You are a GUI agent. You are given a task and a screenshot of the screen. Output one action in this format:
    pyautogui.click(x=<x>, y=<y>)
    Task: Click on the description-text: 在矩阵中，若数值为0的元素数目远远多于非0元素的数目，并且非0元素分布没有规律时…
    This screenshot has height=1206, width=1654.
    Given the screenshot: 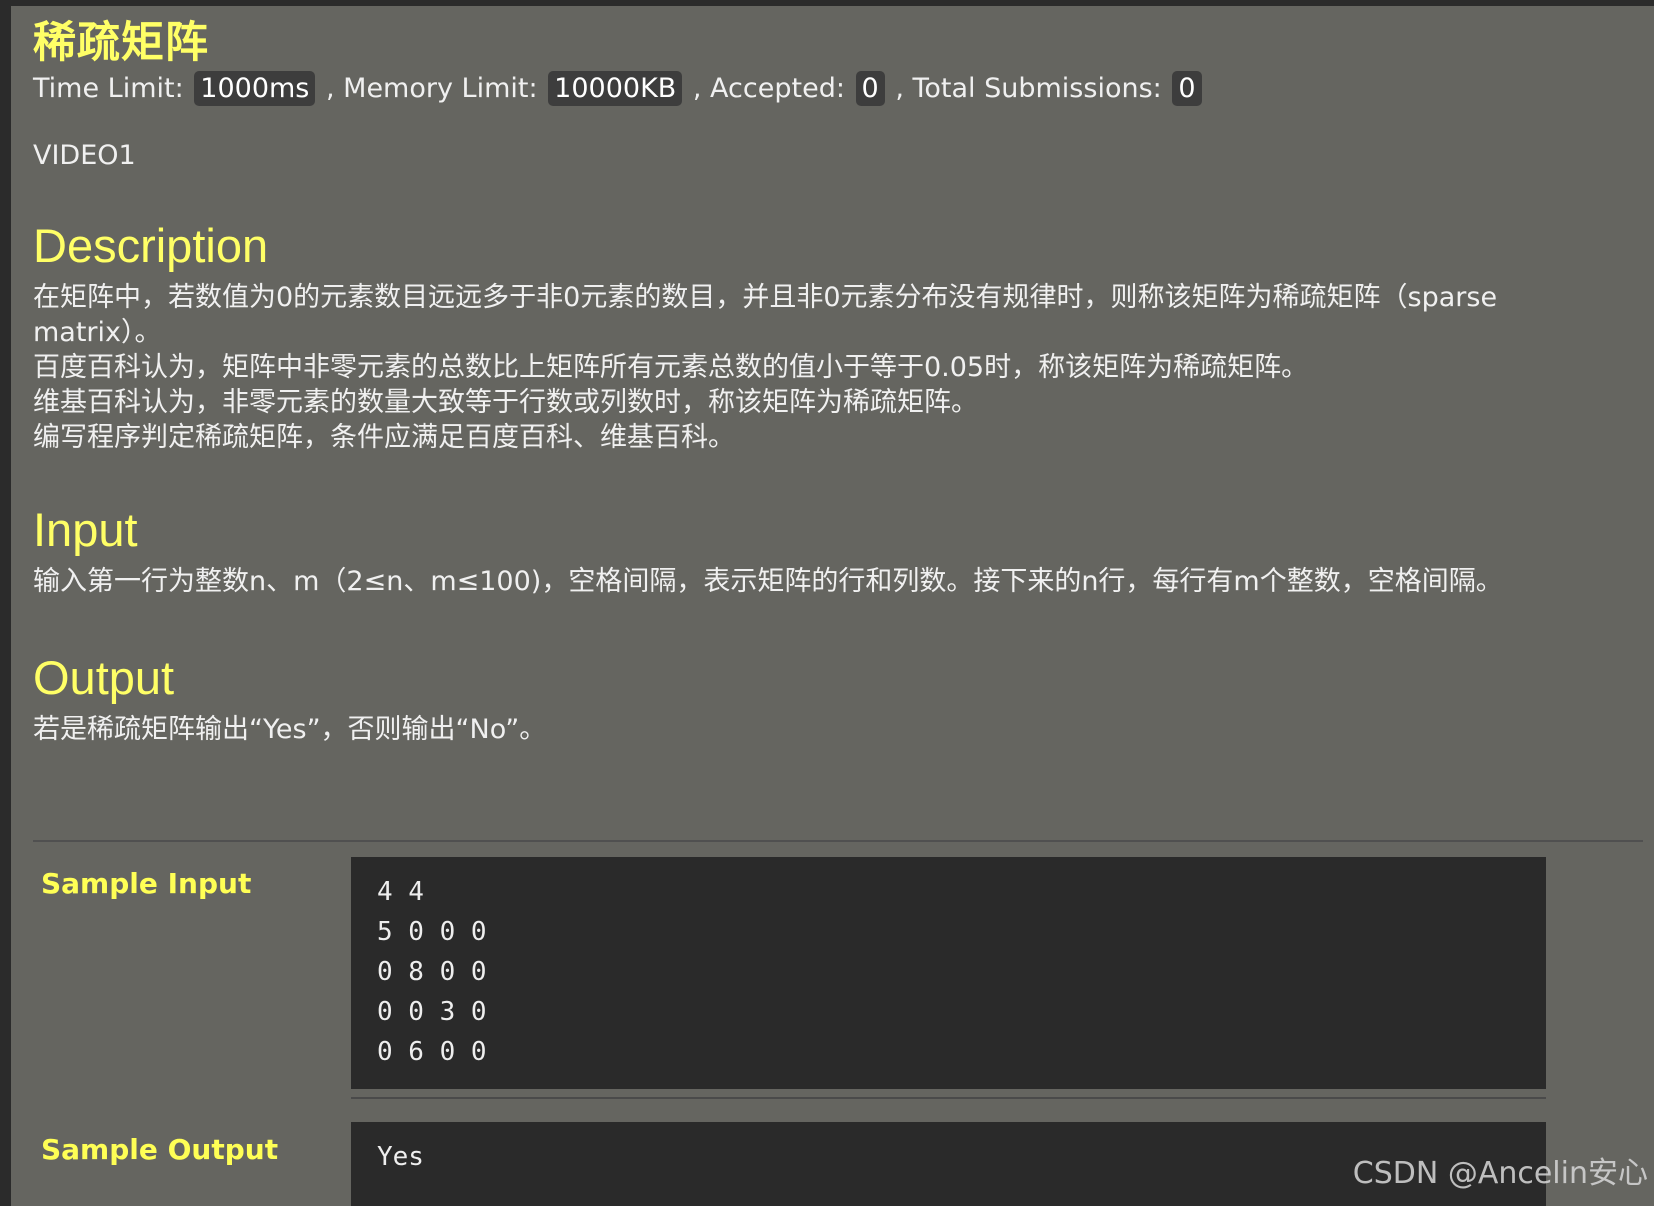 What is the action you would take?
    pyautogui.click(x=813, y=367)
    